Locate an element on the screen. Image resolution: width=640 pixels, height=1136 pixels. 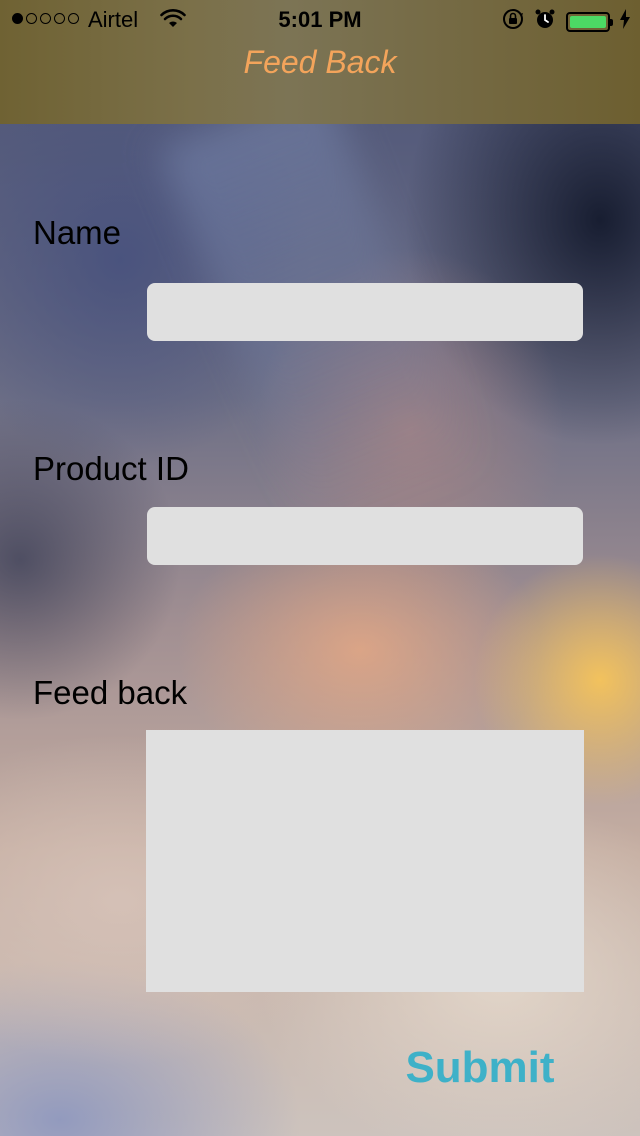
battery-nub is located at coordinates (611, 22).